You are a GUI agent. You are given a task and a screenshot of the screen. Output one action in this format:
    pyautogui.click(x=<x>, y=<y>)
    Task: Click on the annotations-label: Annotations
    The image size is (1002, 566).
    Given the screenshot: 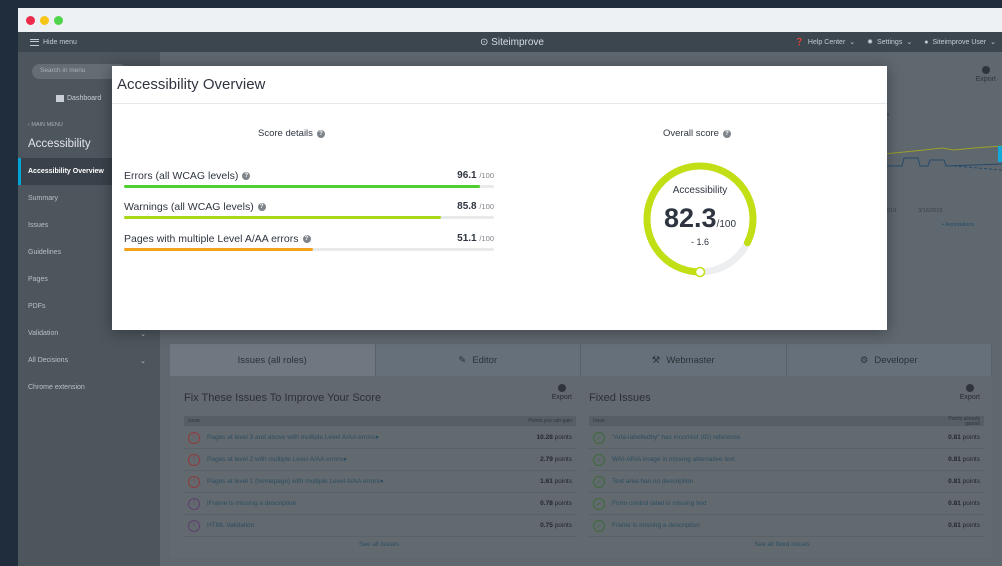 What is the action you would take?
    pyautogui.click(x=960, y=225)
    